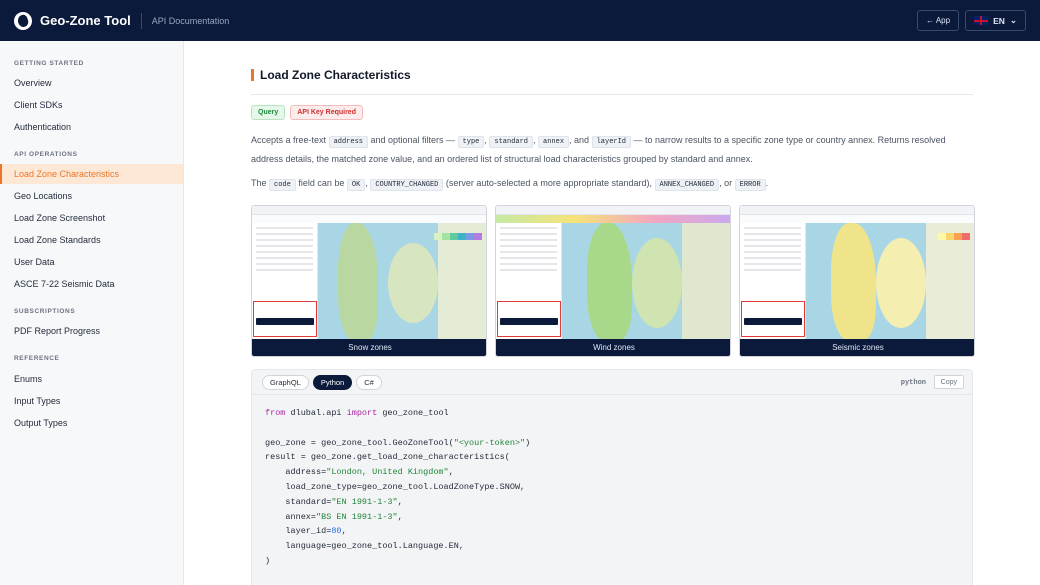 The height and width of the screenshot is (585, 1040). Describe the element at coordinates (91, 331) in the screenshot. I see `sidebar-item-pdf-report-progress: PDF Report Progress` at that location.